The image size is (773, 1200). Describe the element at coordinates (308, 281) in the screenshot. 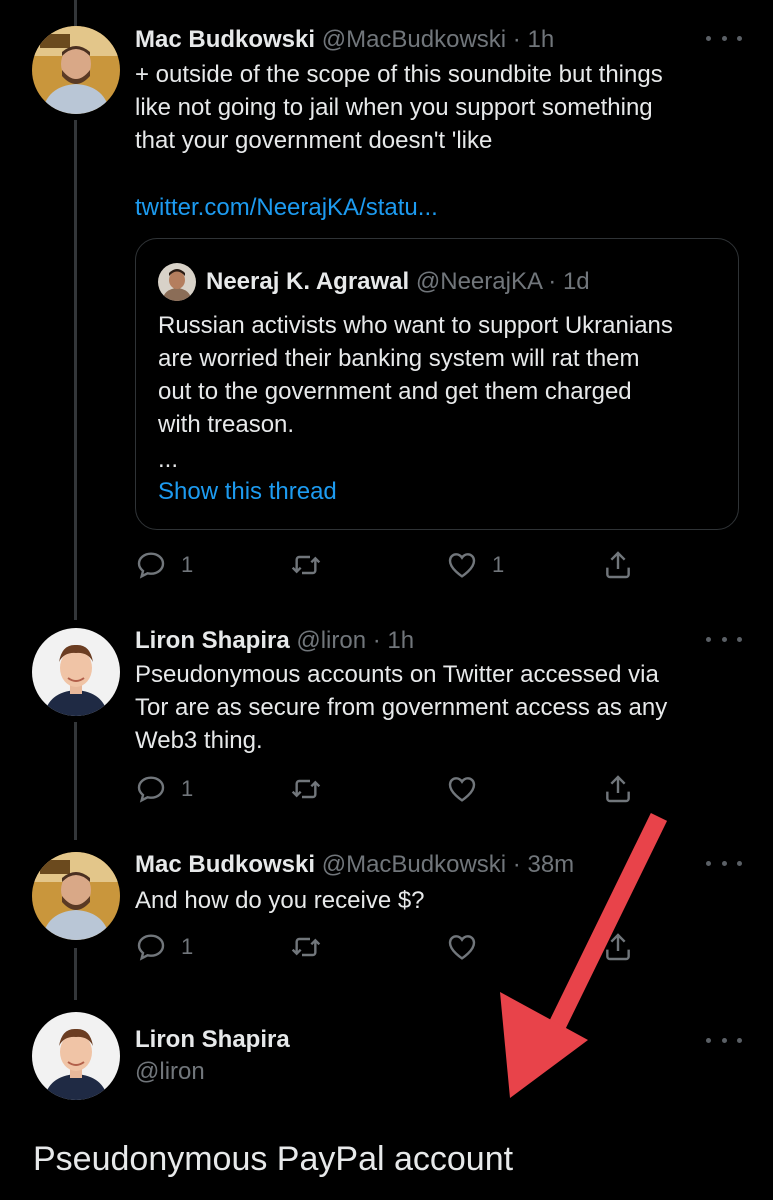

I see `quote-author-name: Neeraj K. Agrawal` at that location.